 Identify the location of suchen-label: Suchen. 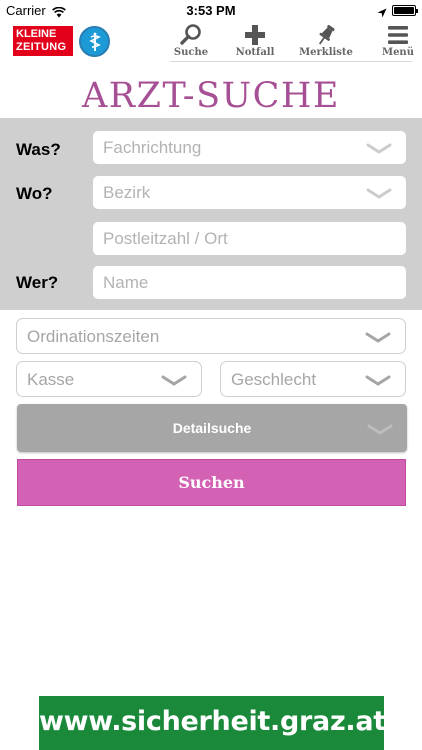
(211, 482).